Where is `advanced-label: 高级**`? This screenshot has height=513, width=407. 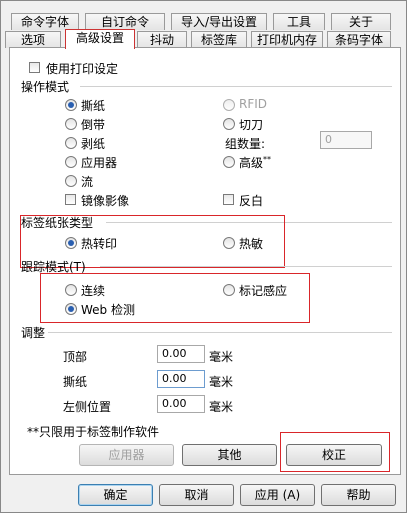 advanced-label: 高级** is located at coordinates (255, 162).